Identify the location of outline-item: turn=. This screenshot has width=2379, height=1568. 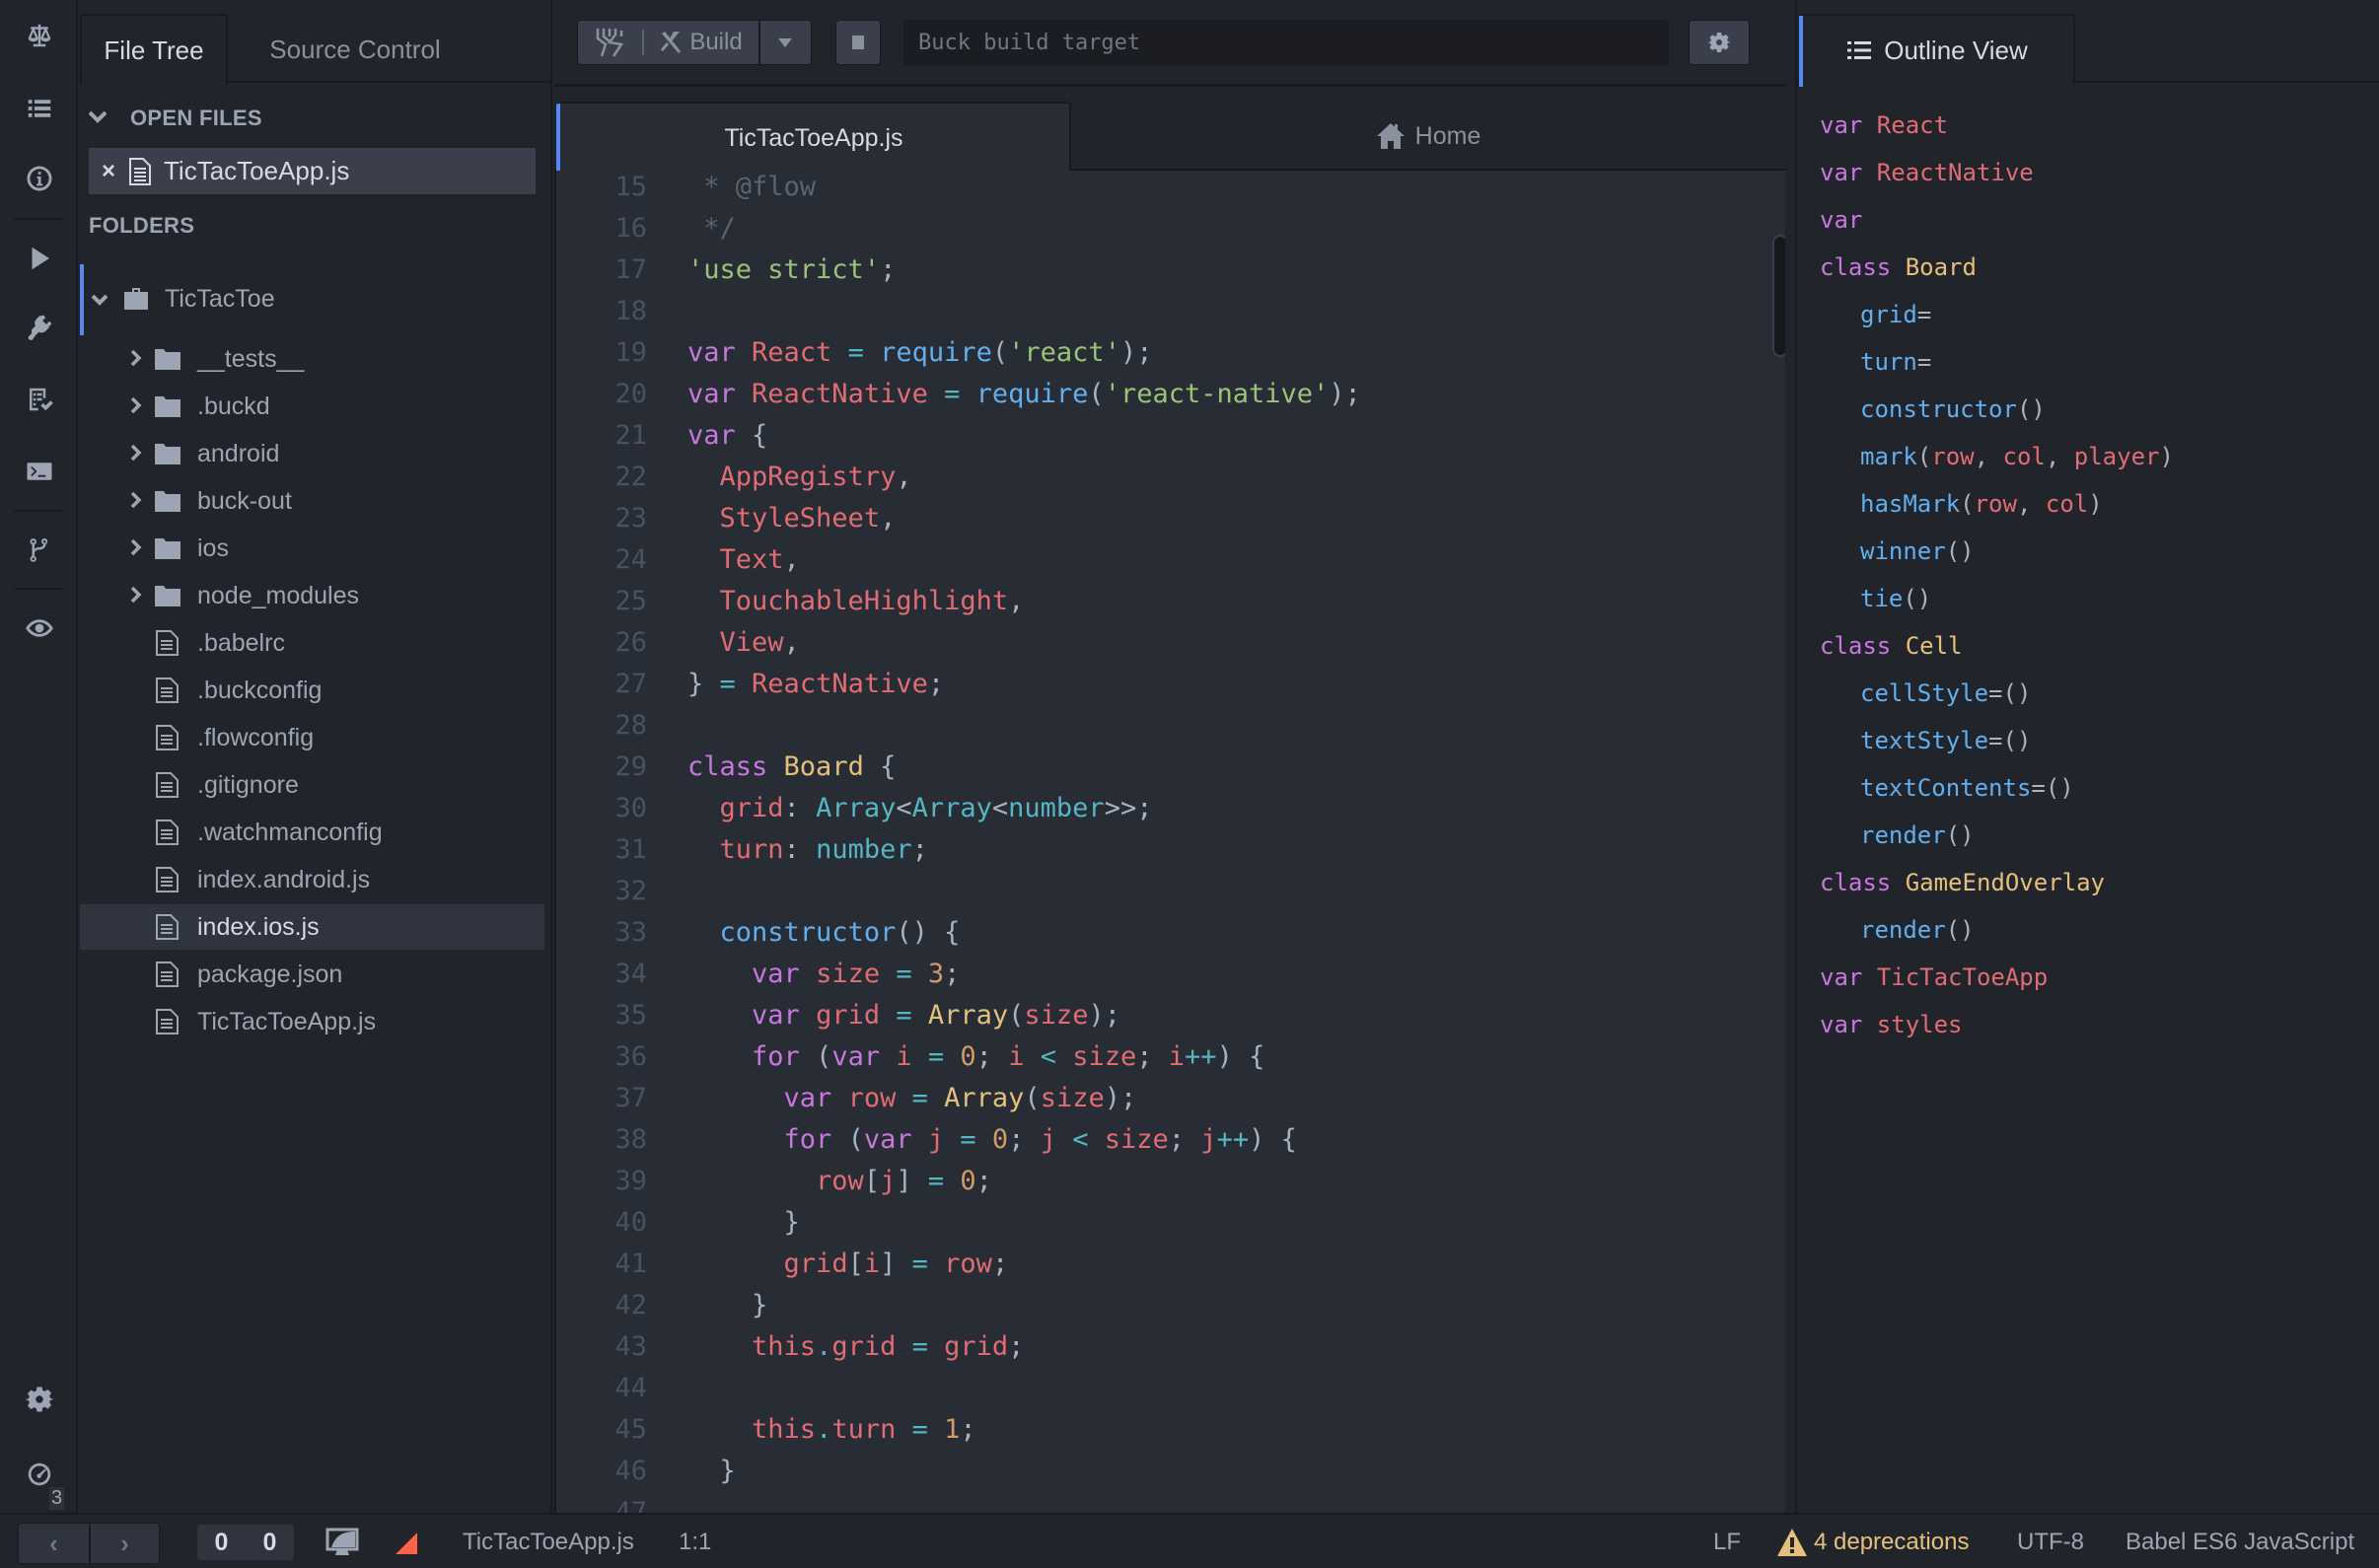
(1895, 362).